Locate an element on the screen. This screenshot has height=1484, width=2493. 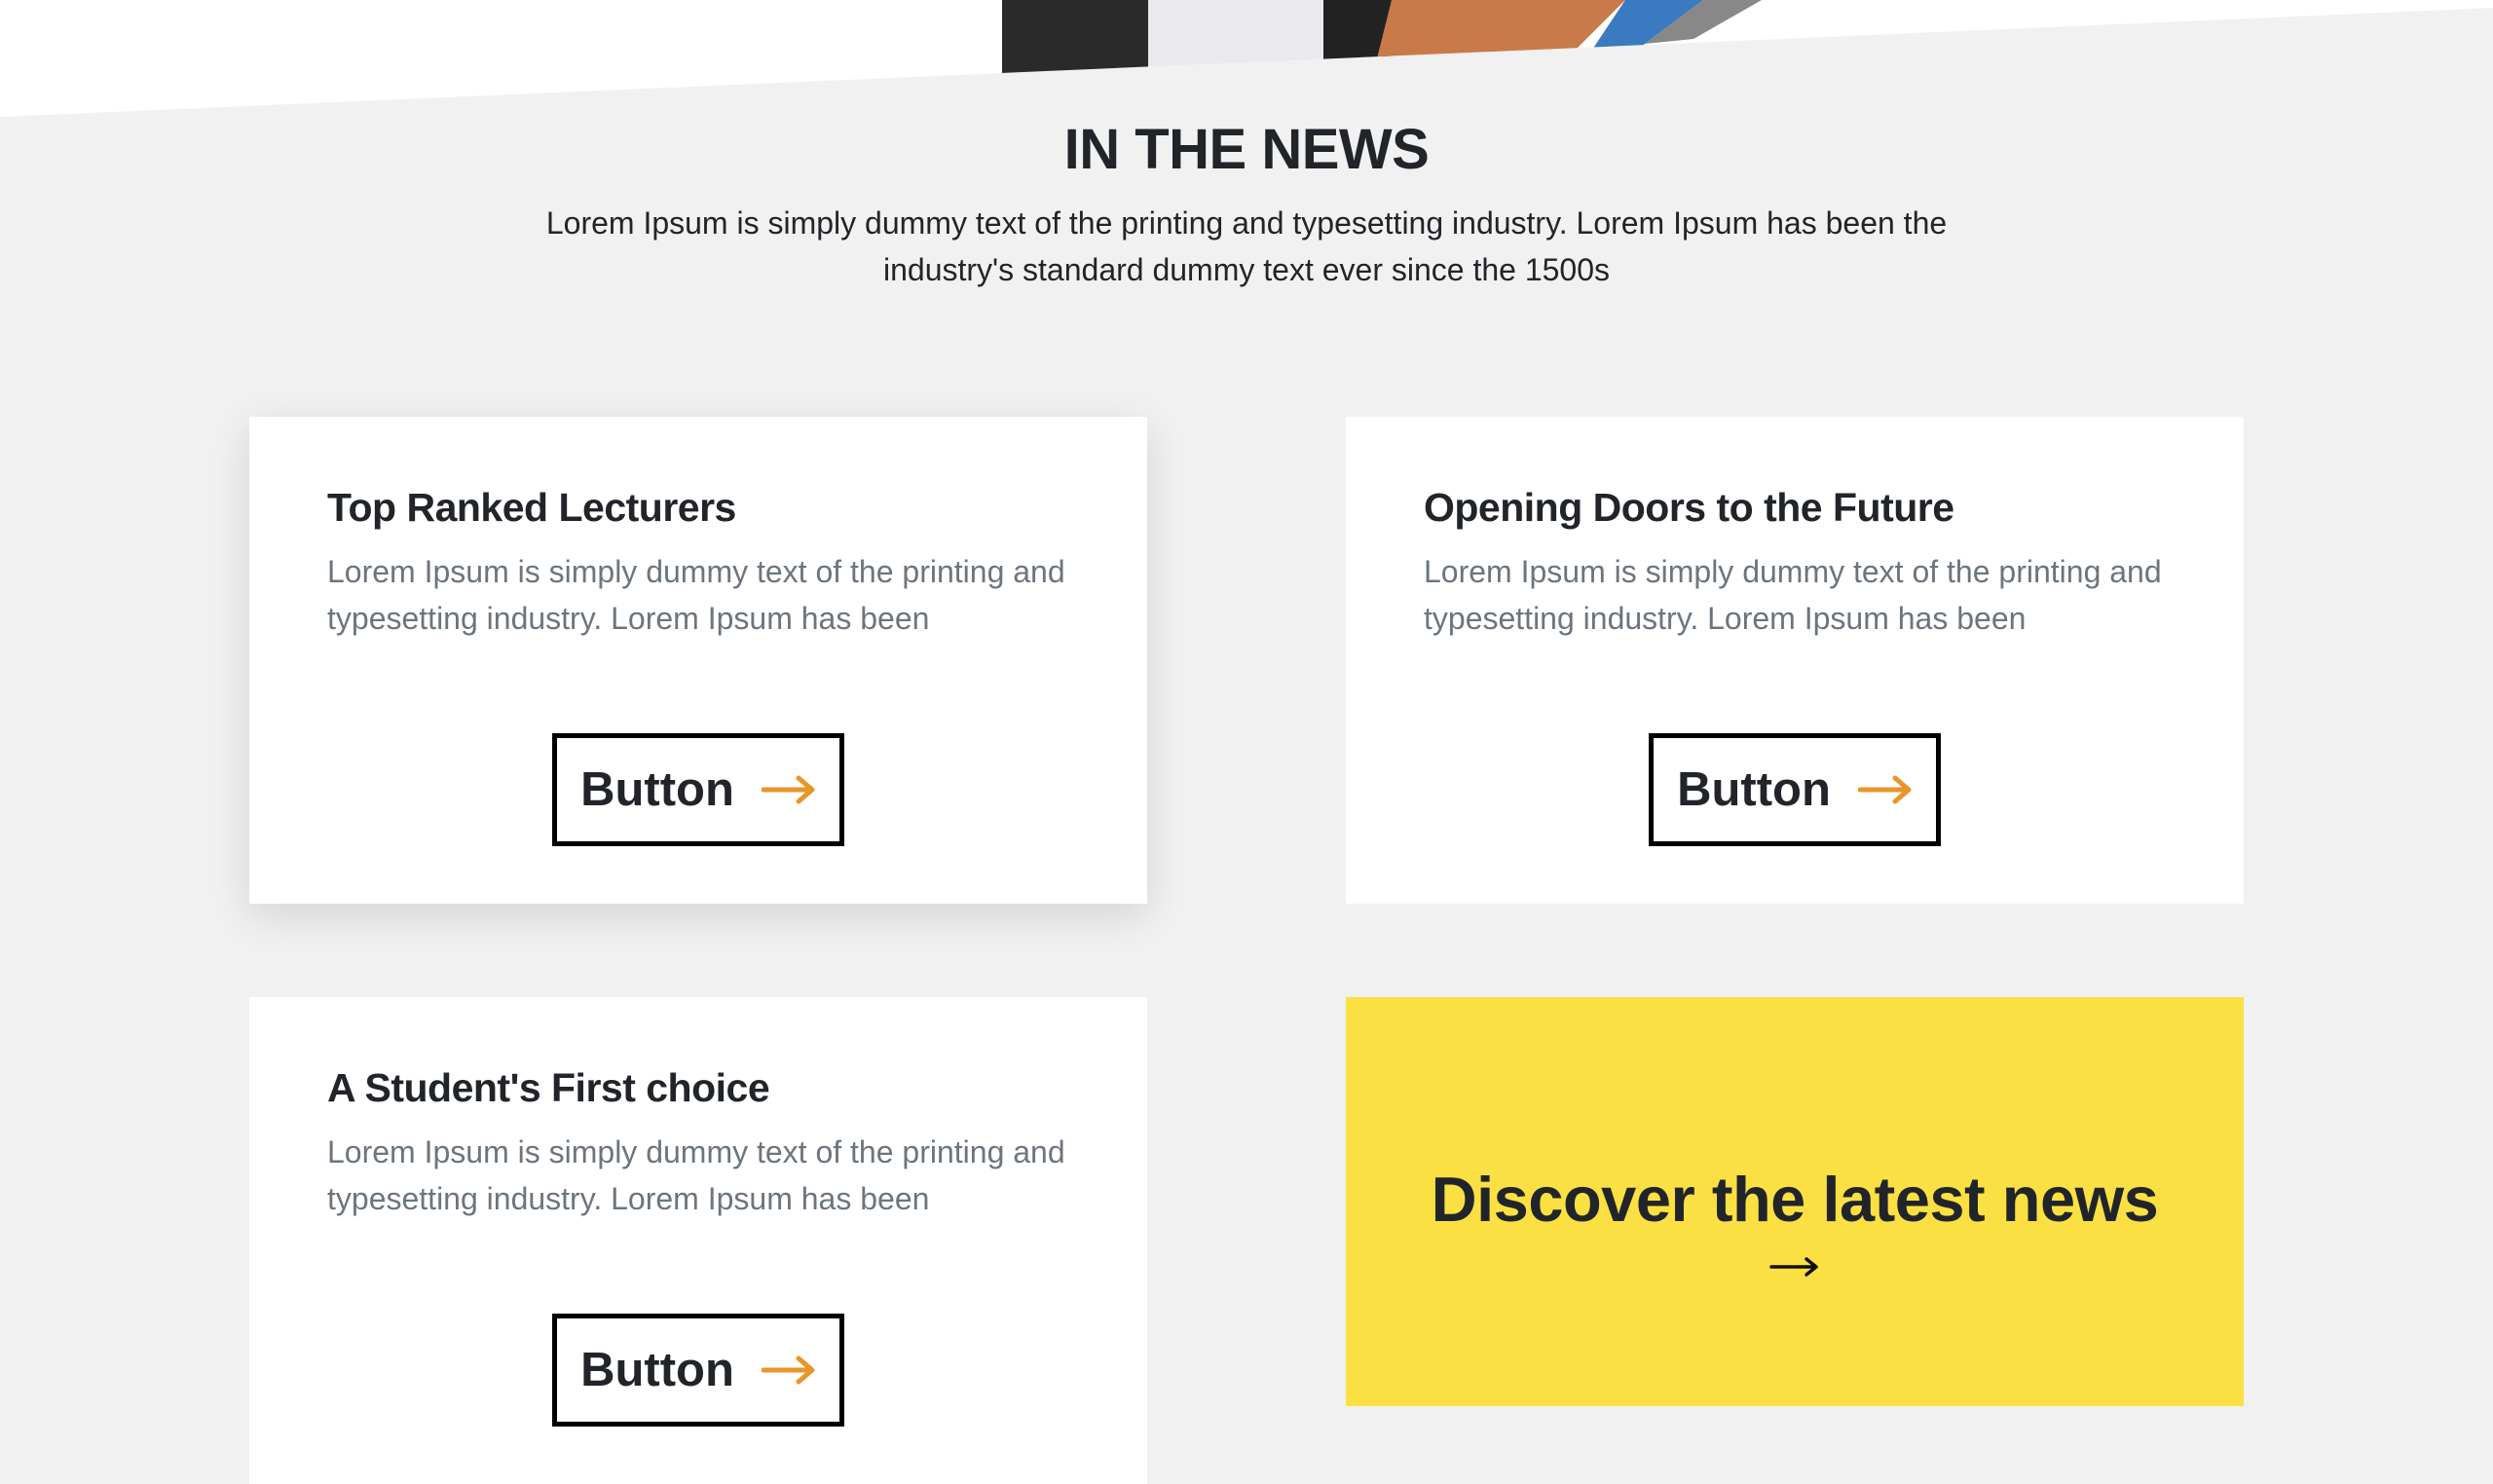
discover-news-cta: Discover the latest news is located at coordinates (1795, 1201).